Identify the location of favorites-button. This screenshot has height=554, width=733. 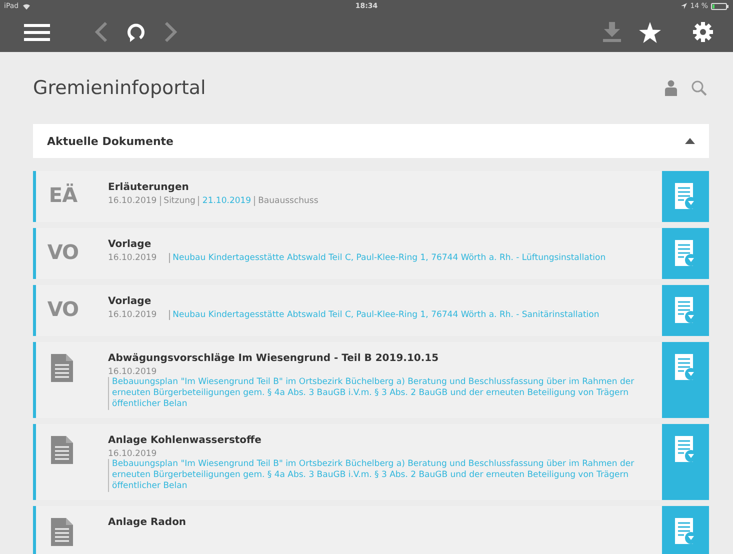
(650, 32).